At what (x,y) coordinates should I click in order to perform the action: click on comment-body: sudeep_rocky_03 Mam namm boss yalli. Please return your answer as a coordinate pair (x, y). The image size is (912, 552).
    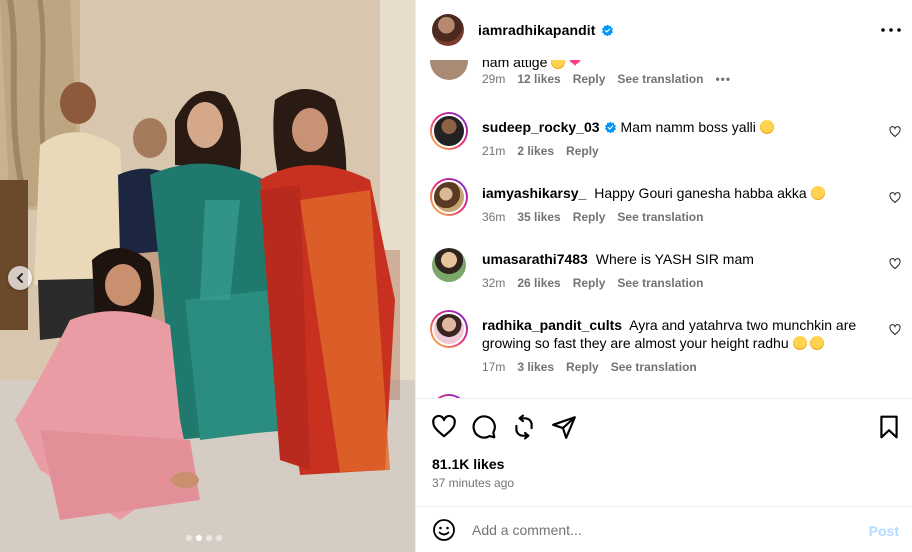
    Looking at the image, I should click on (673, 127).